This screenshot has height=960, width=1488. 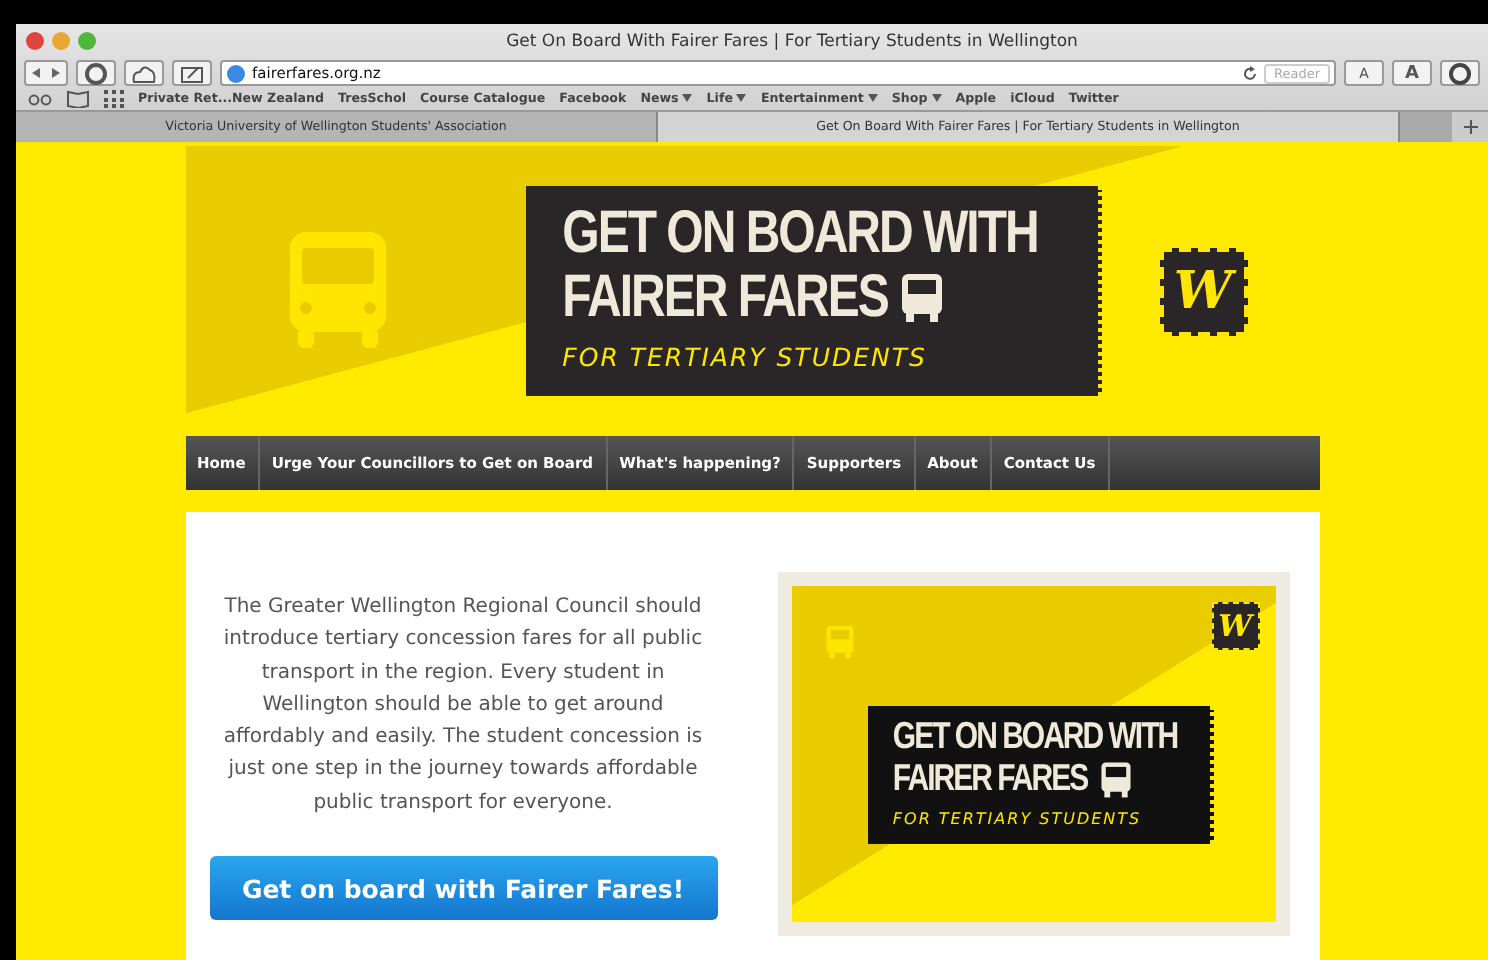 What do you see at coordinates (463, 888) in the screenshot?
I see `call-to-action-button: Get on board with Fairer Fares!` at bounding box center [463, 888].